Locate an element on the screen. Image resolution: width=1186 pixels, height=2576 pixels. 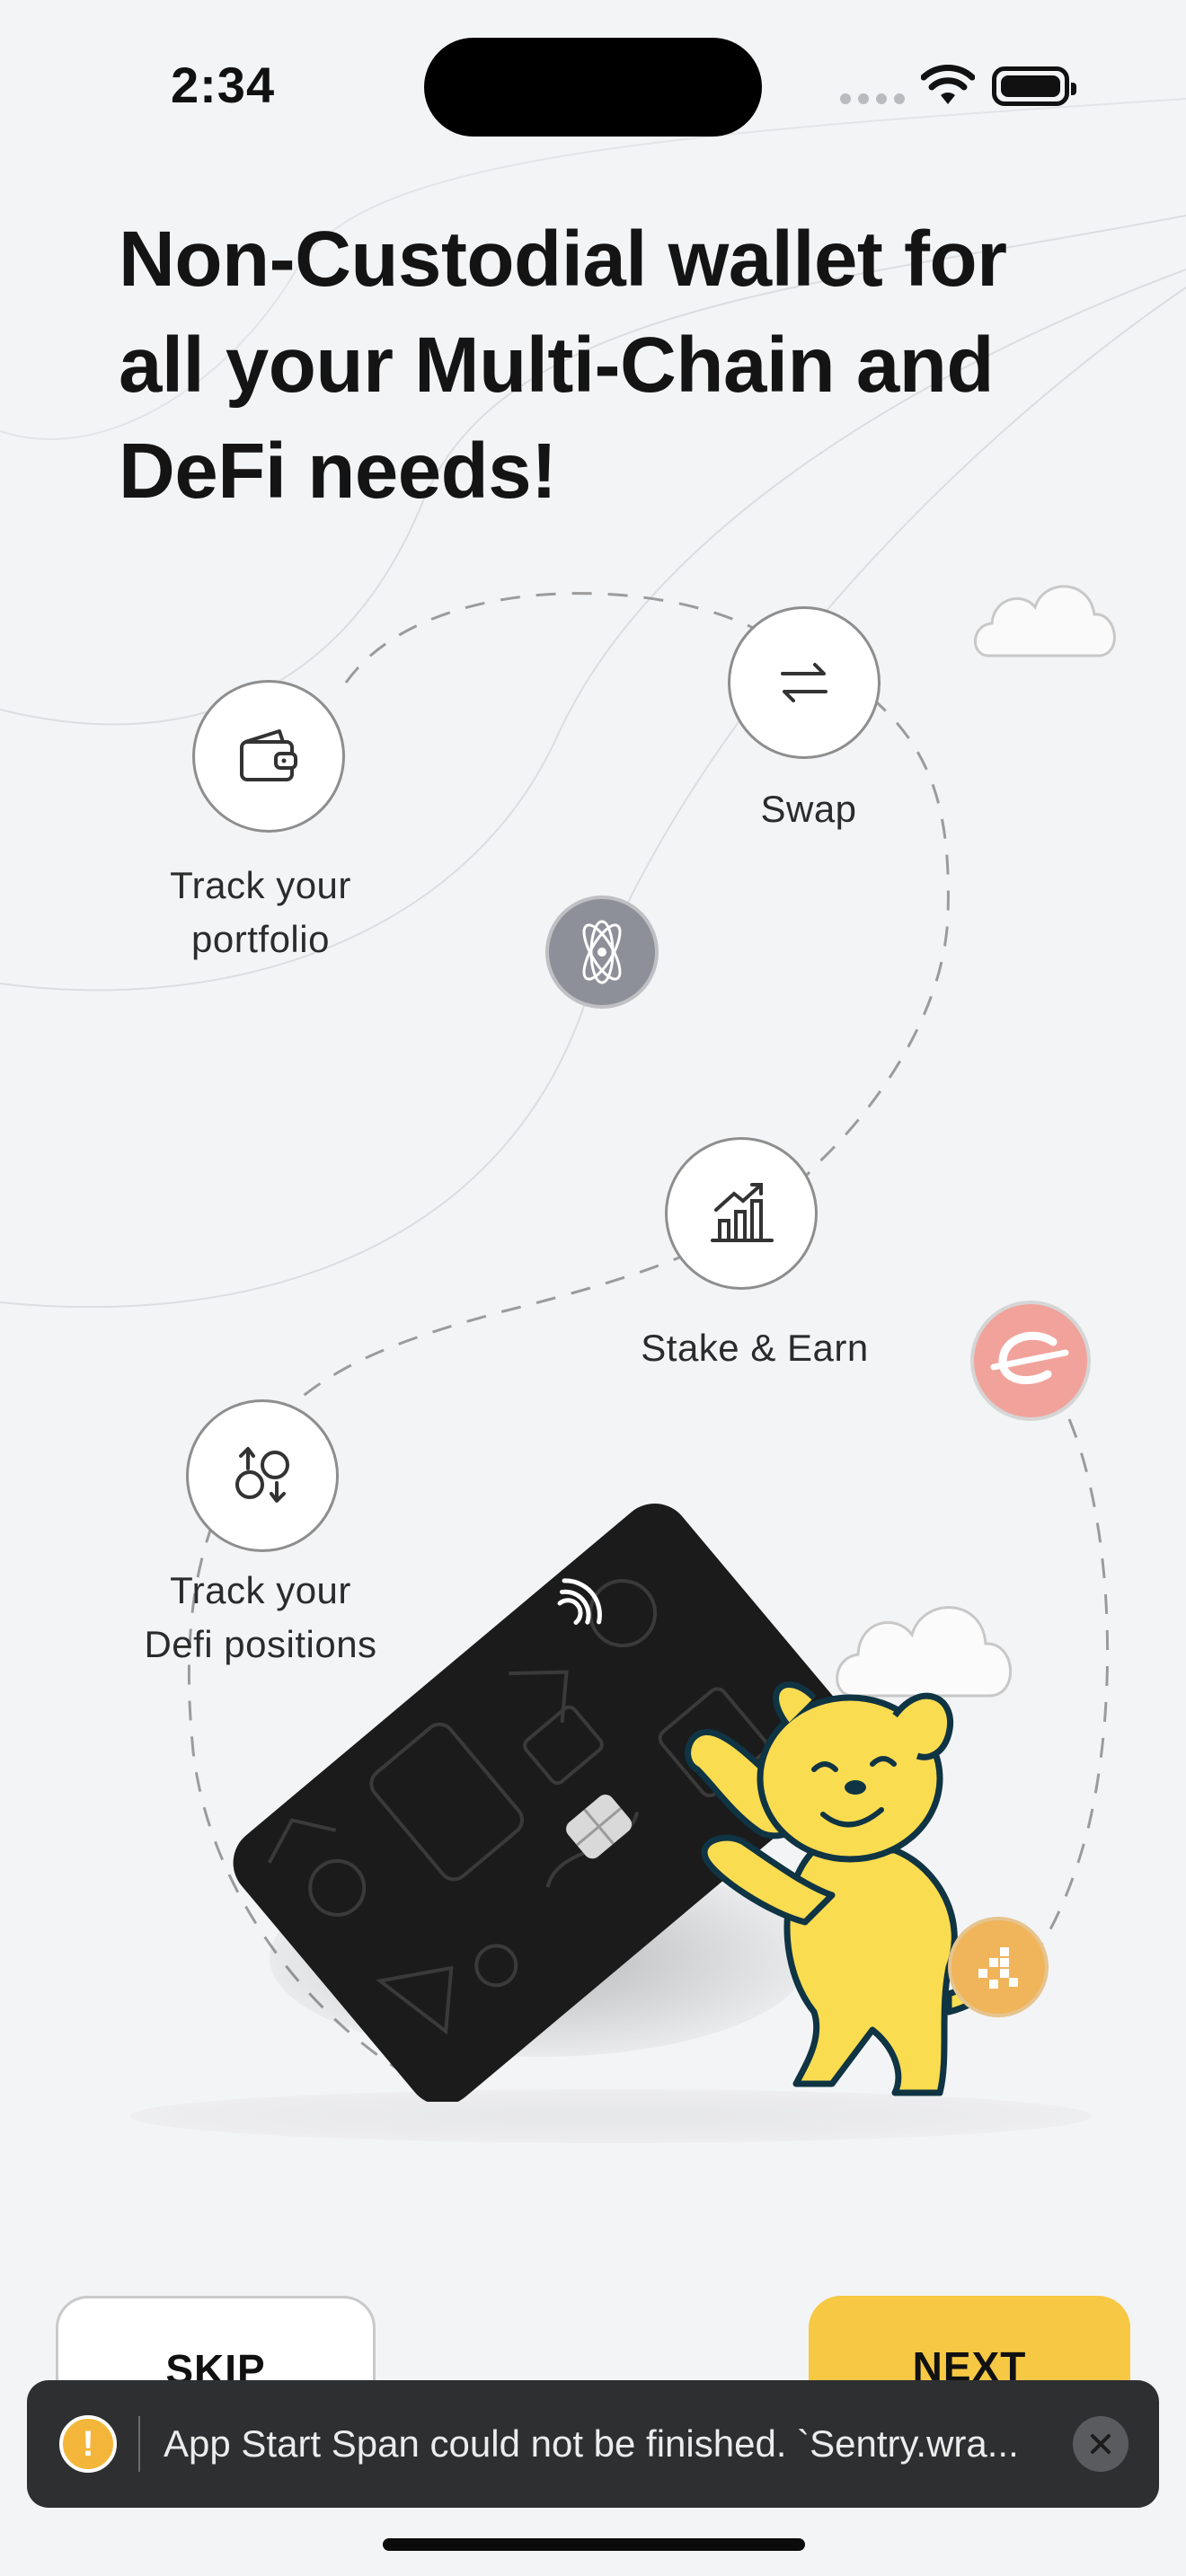
feature-portfolio-label: Track your portfolio is located at coordinates (260, 912).